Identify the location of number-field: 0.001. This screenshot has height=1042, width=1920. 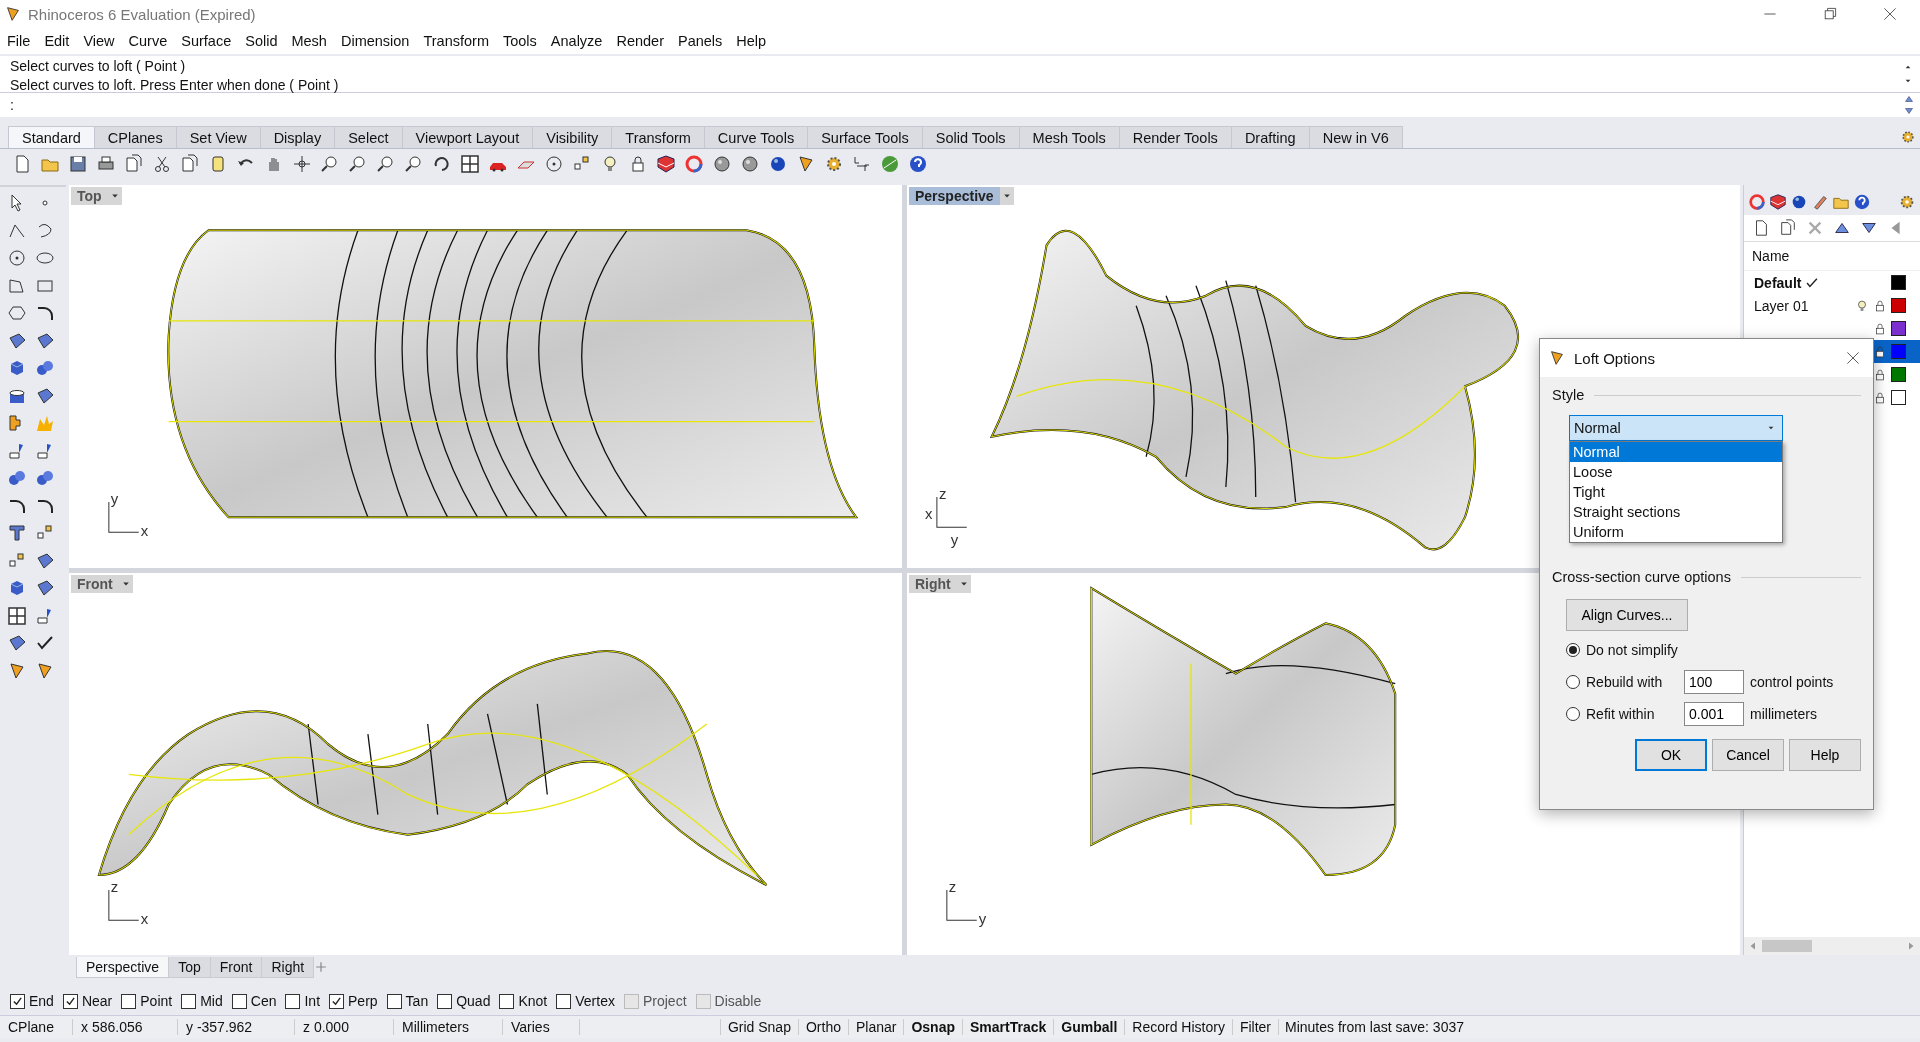
(1714, 714).